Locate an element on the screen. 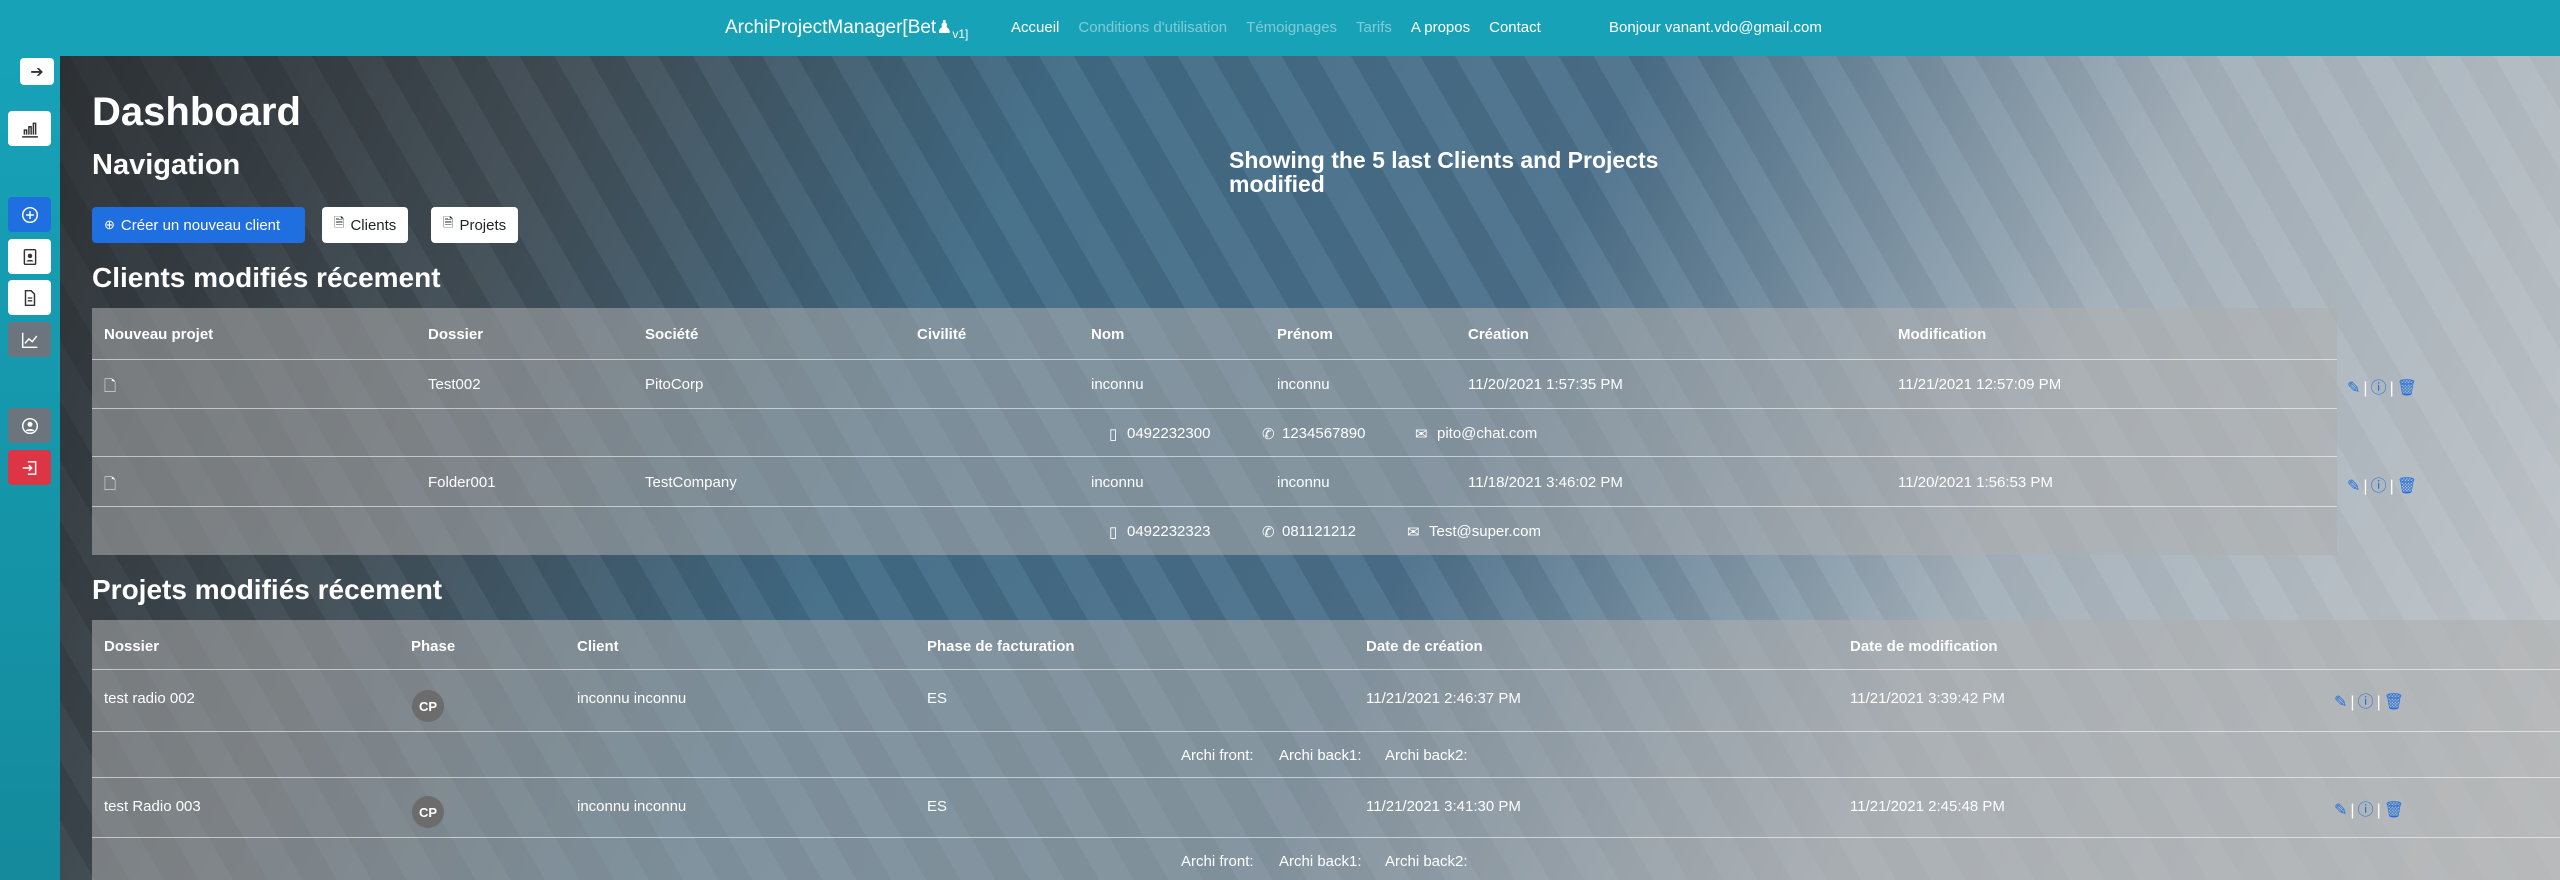 The image size is (2560, 880). col-phase: Phase is located at coordinates (433, 646).